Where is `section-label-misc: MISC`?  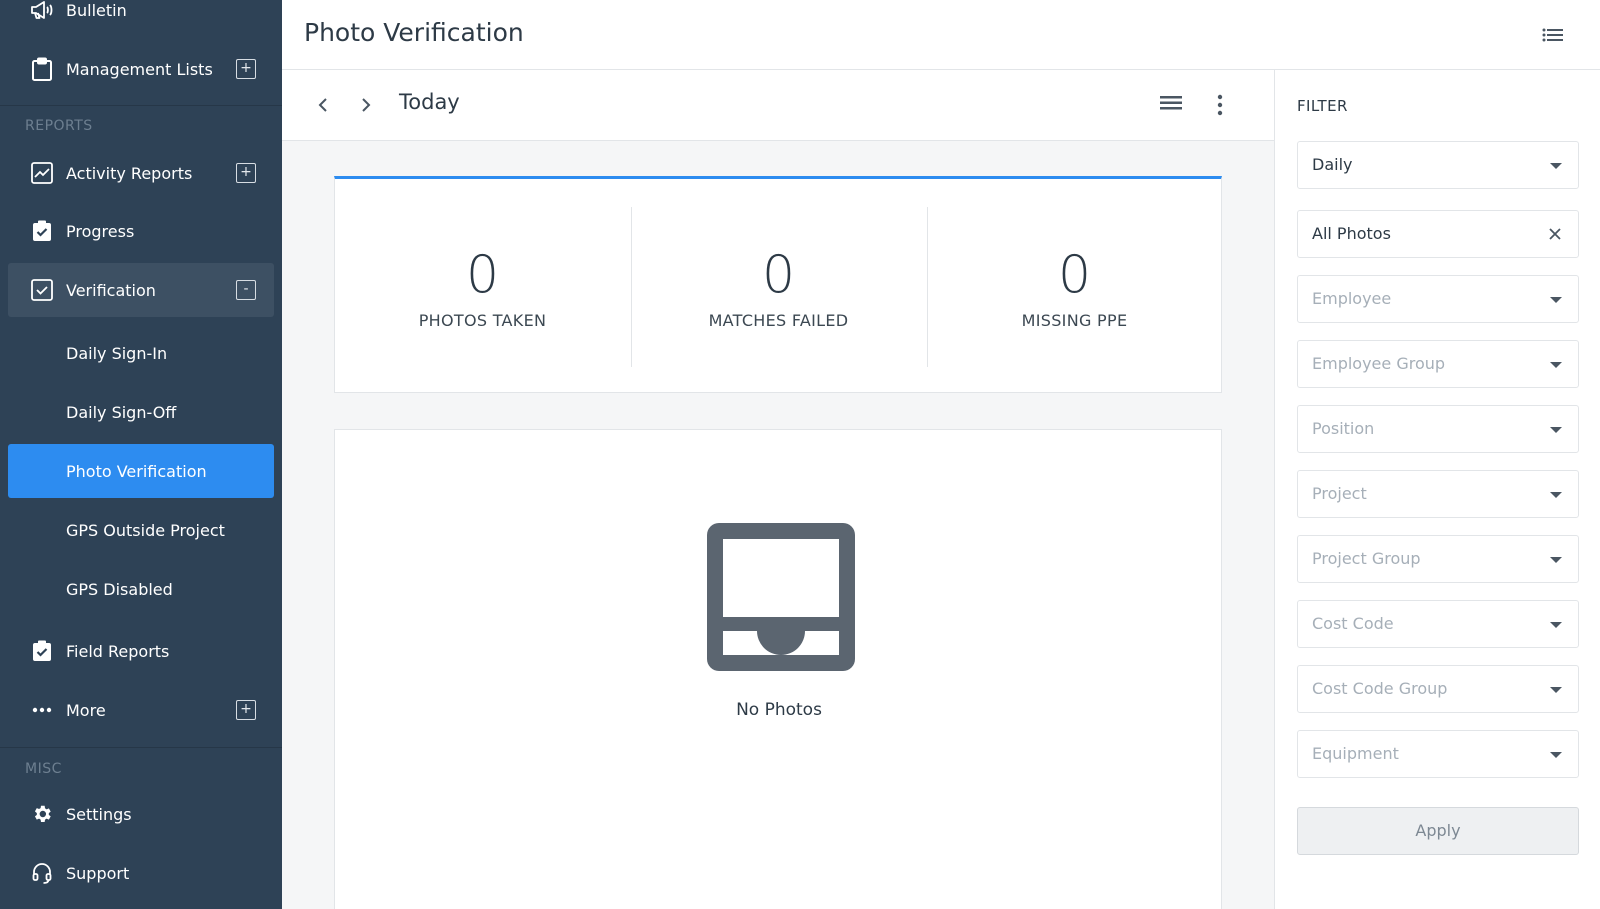
section-label-misc: MISC is located at coordinates (43, 769).